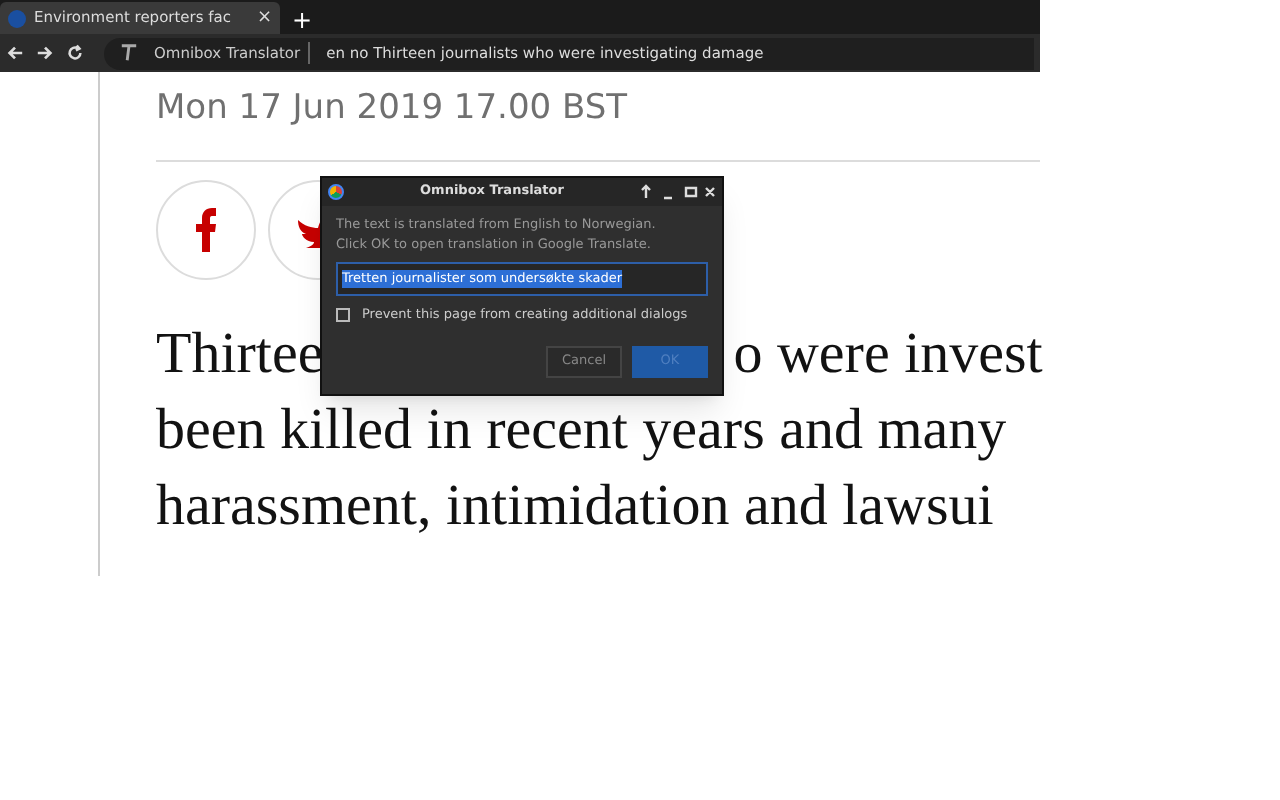  Describe the element at coordinates (240, 354) in the screenshot. I see `article-text: Thirtee` at that location.